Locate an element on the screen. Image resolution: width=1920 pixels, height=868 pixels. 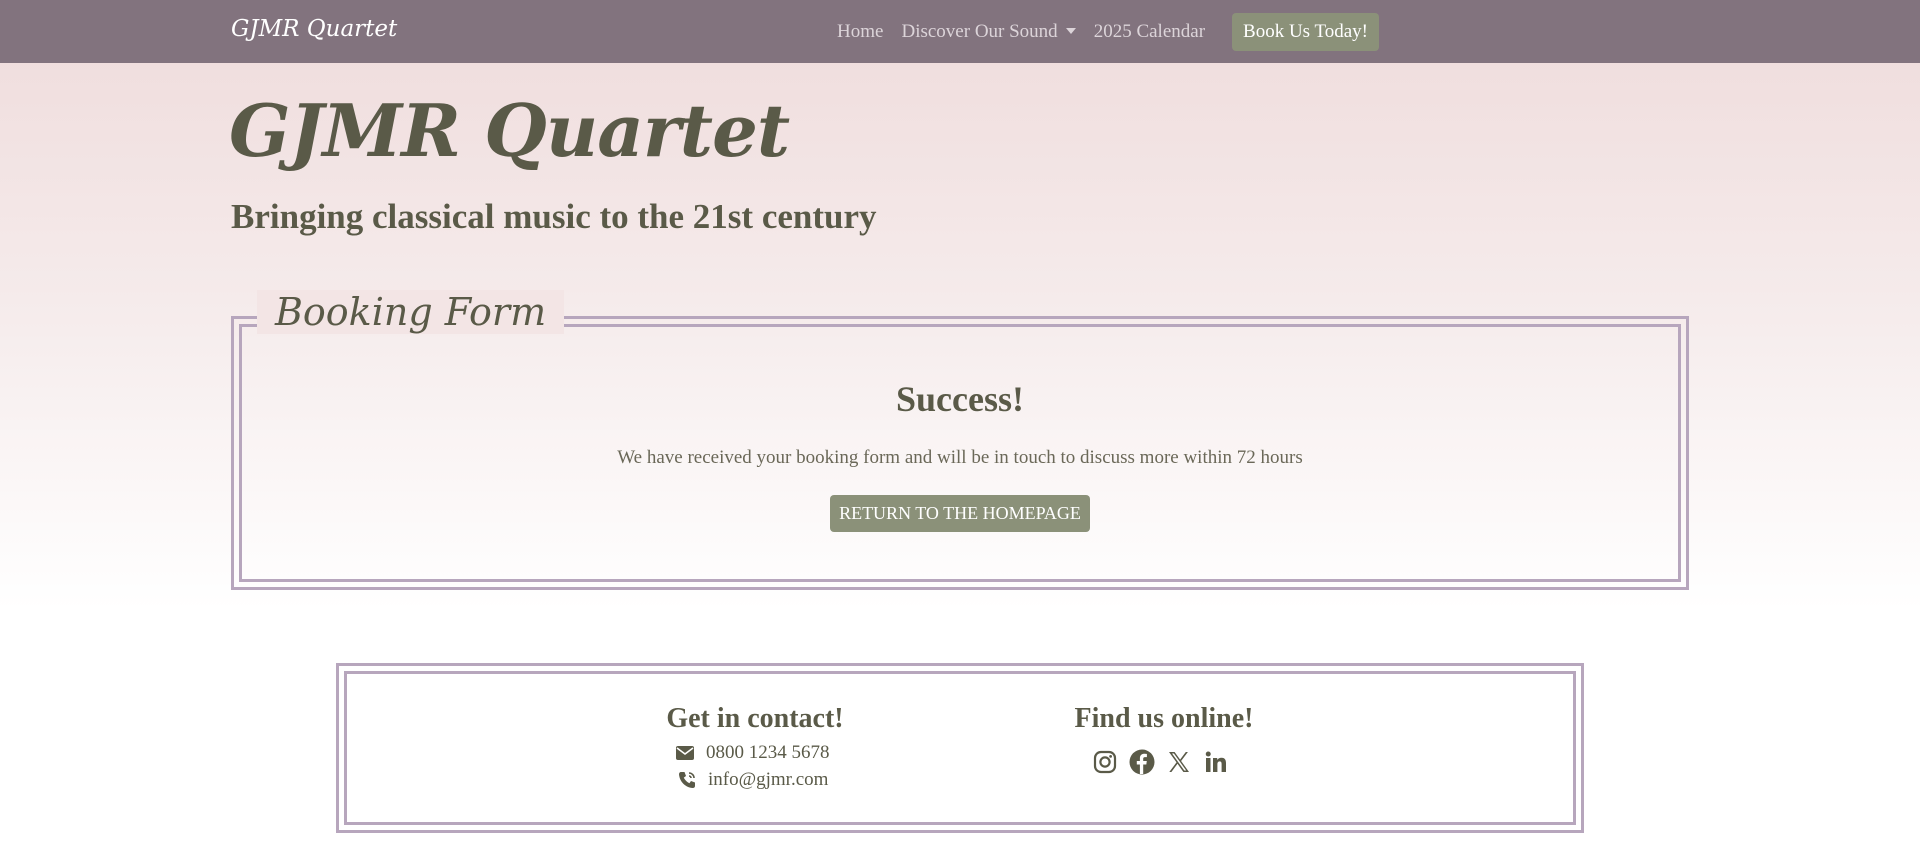
nav-home: Home is located at coordinates (860, 32).